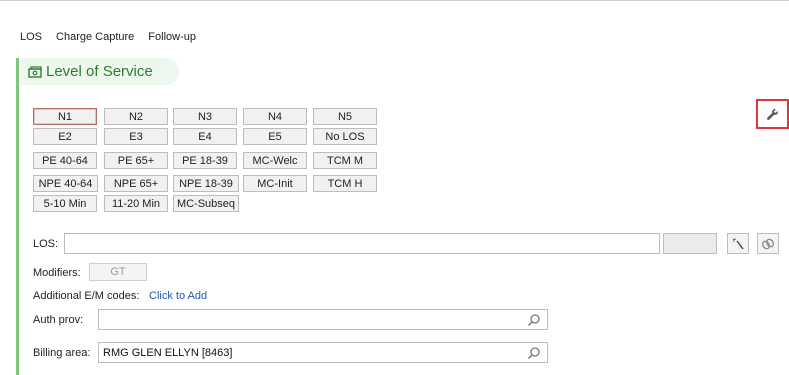  What do you see at coordinates (118, 272) in the screenshot?
I see `modifier-gt-button: GT` at bounding box center [118, 272].